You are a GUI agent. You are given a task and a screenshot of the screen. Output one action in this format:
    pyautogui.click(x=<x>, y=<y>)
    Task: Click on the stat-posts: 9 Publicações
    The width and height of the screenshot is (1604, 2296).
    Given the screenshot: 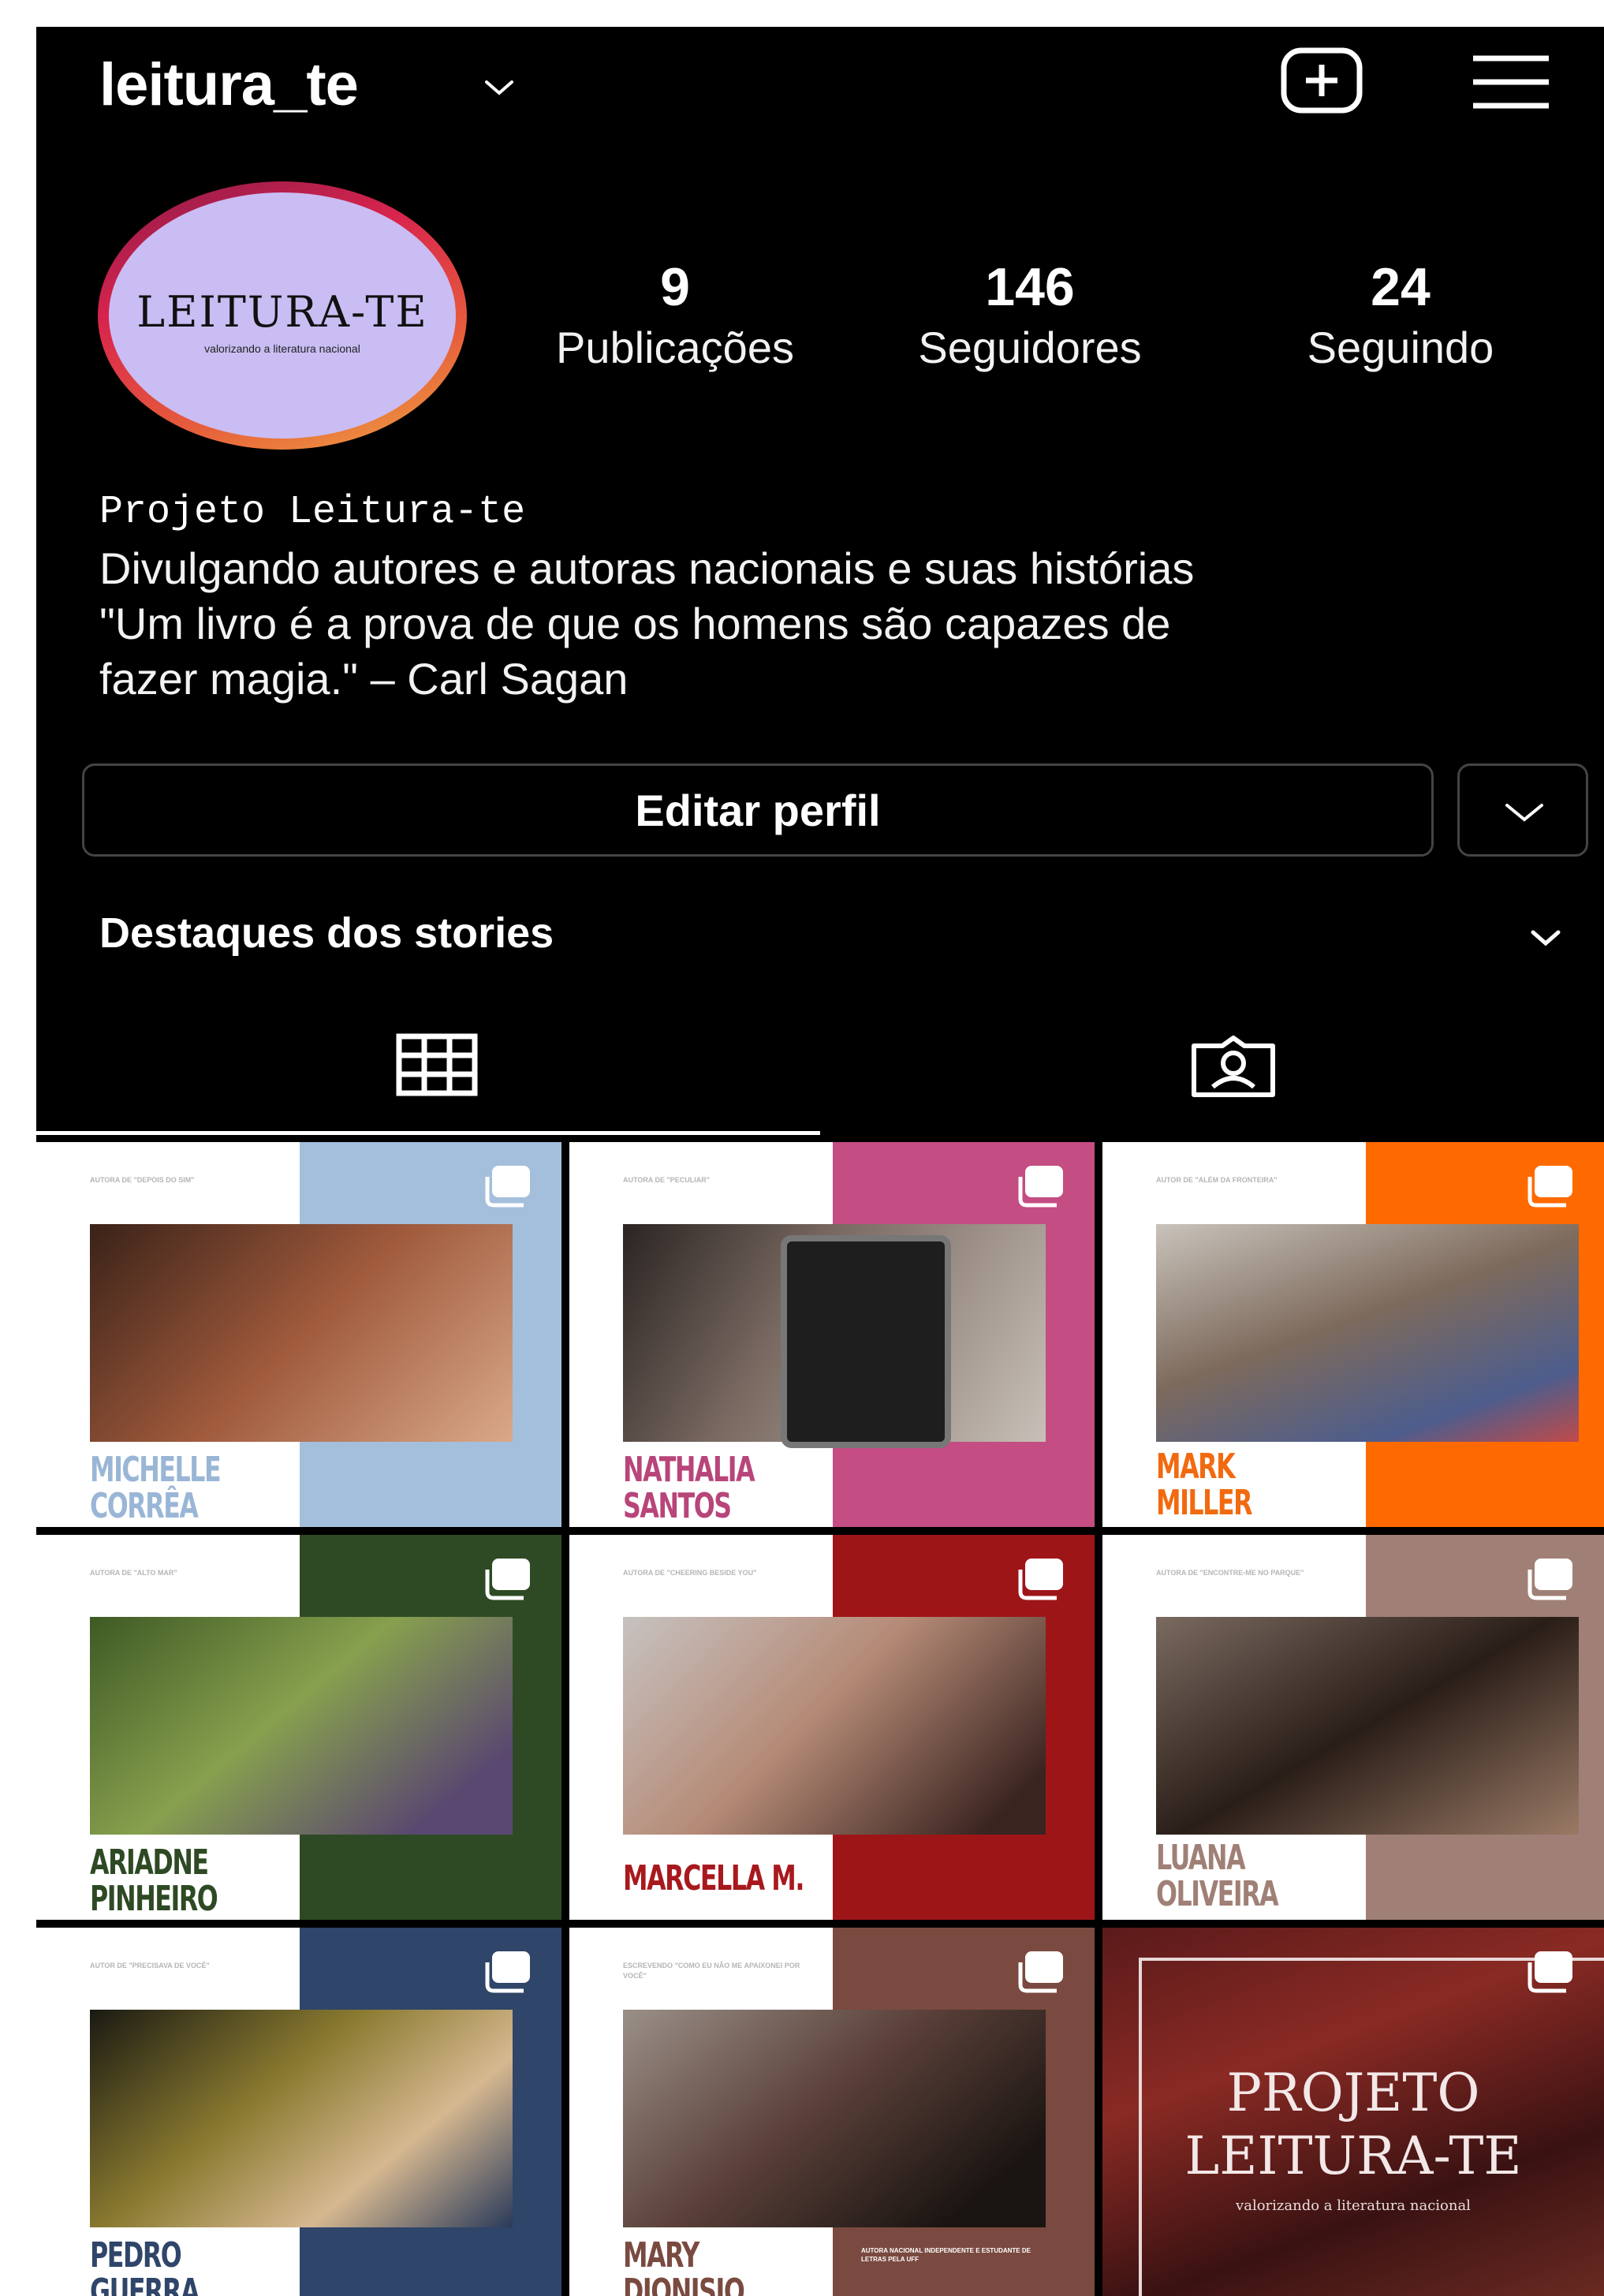 What is the action you would take?
    pyautogui.click(x=675, y=316)
    